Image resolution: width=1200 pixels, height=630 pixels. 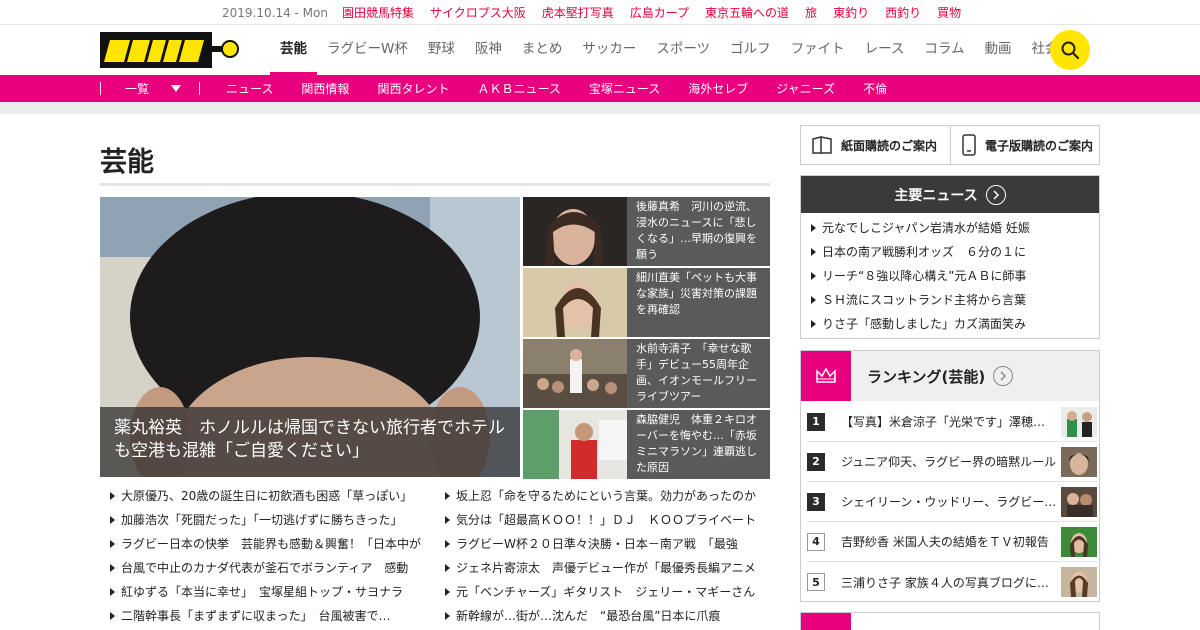 What do you see at coordinates (249, 88) in the screenshot?
I see `subnav-news: ニュース` at bounding box center [249, 88].